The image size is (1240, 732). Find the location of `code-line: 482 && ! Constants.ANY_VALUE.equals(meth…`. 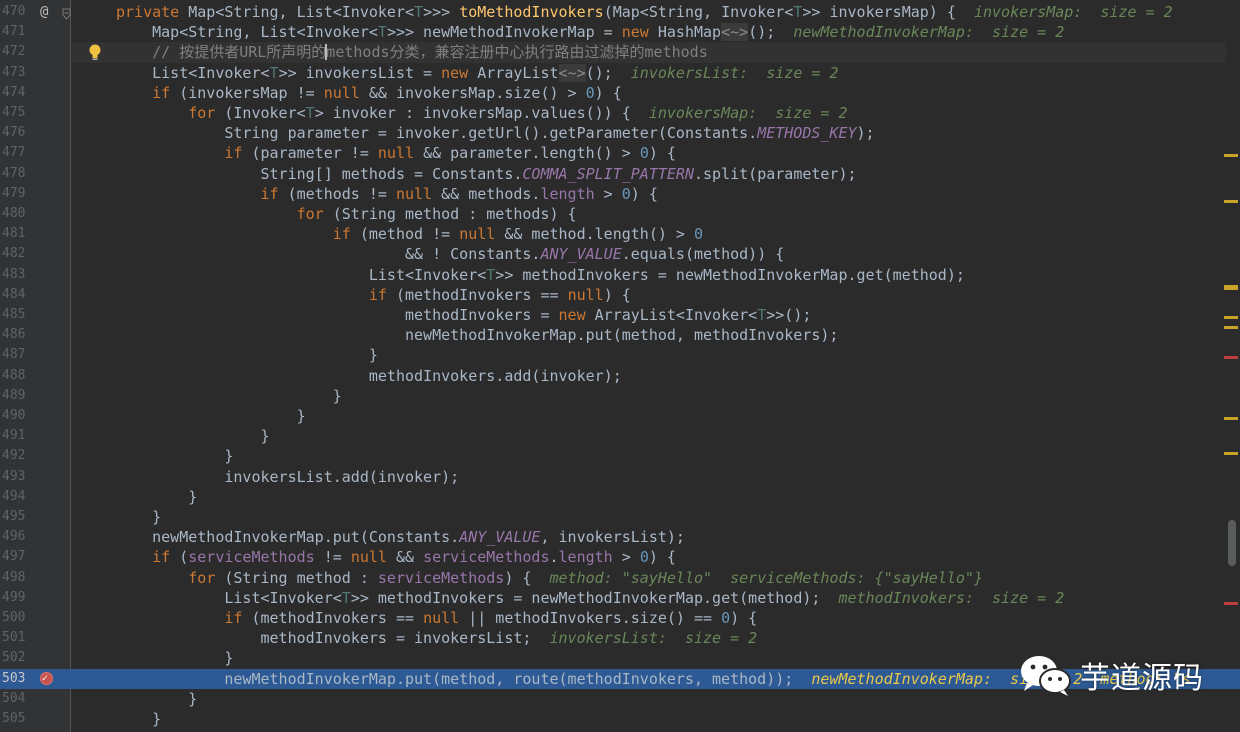

code-line: 482 && ! Constants.ANY_VALUE.equals(meth… is located at coordinates (620, 254).